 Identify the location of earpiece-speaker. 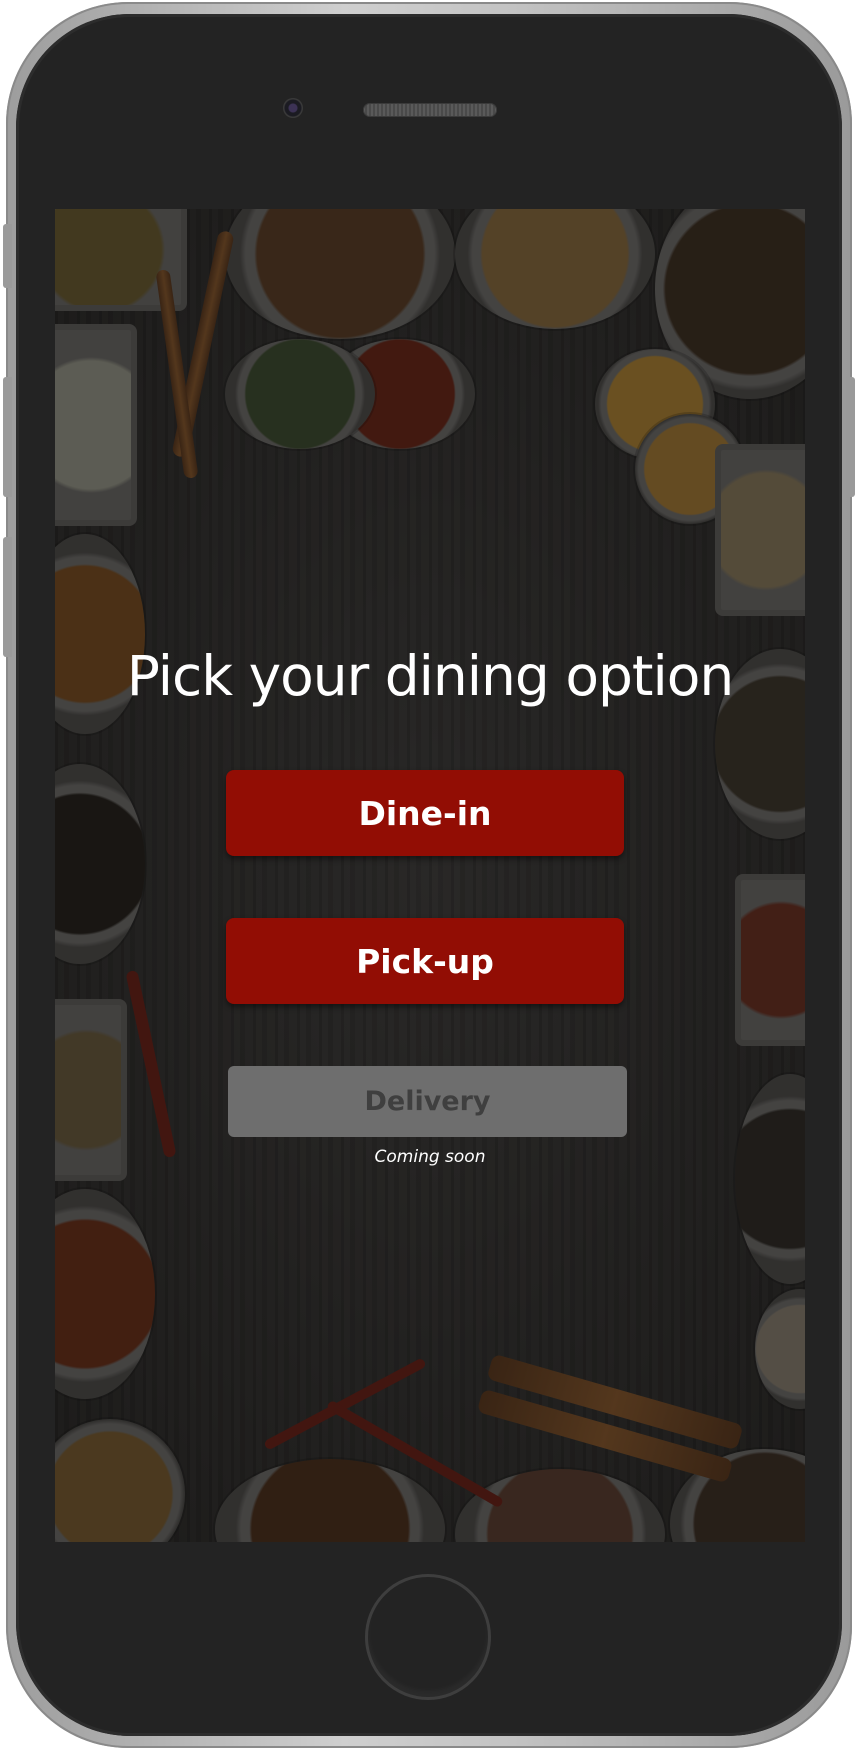
(430, 110).